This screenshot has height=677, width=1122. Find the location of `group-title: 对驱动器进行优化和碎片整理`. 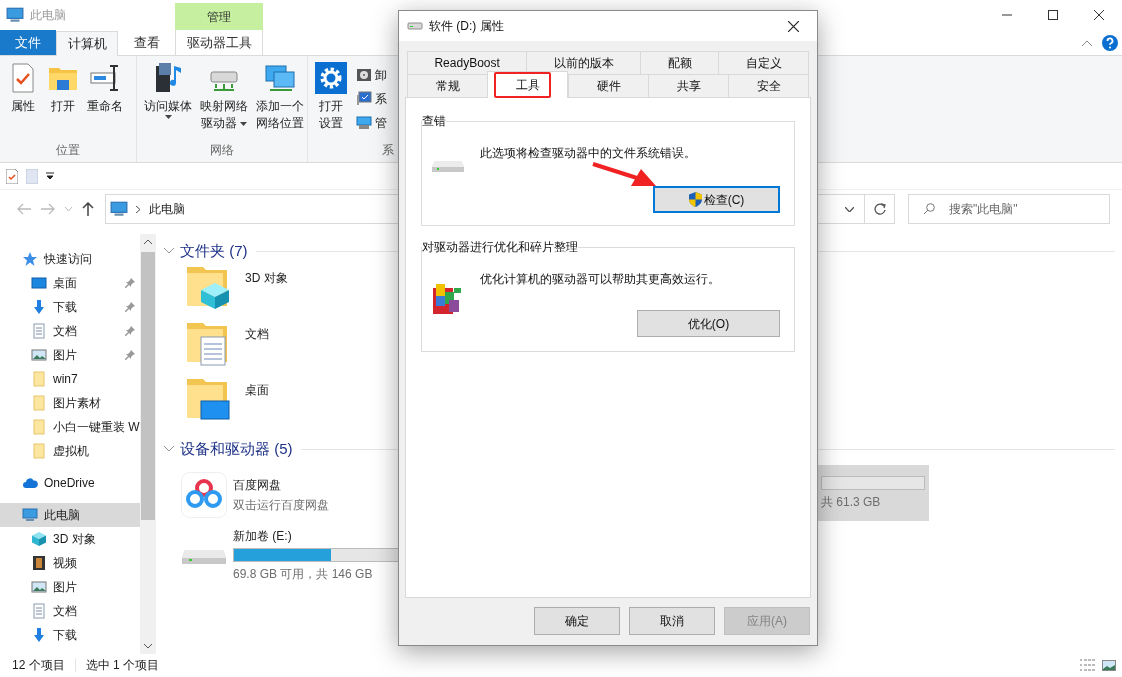

group-title: 对驱动器进行优化和碎片整理 is located at coordinates (500, 247).